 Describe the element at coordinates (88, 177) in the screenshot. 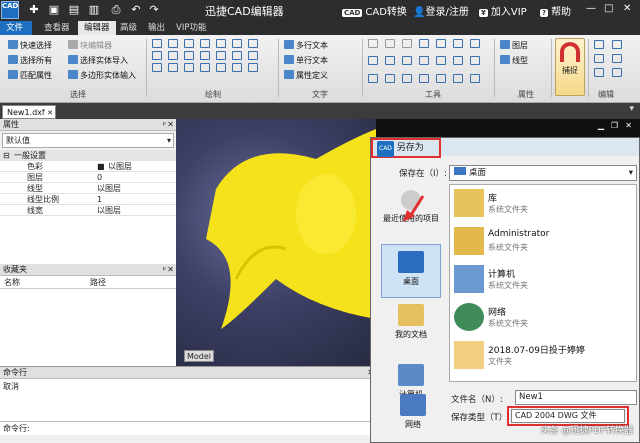

I see `property-row: 图层 0` at that location.